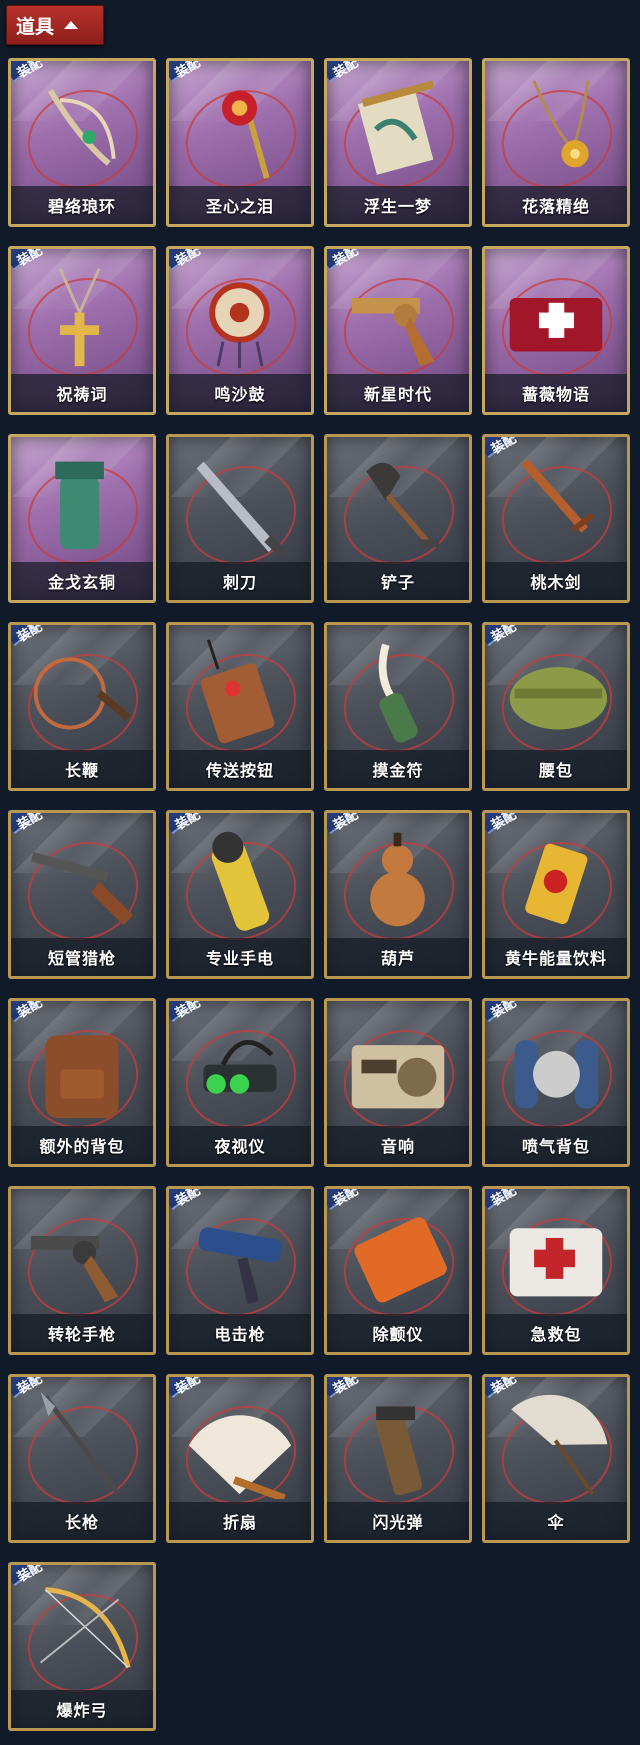  I want to click on item-name: 祝祷词, so click(82, 394).